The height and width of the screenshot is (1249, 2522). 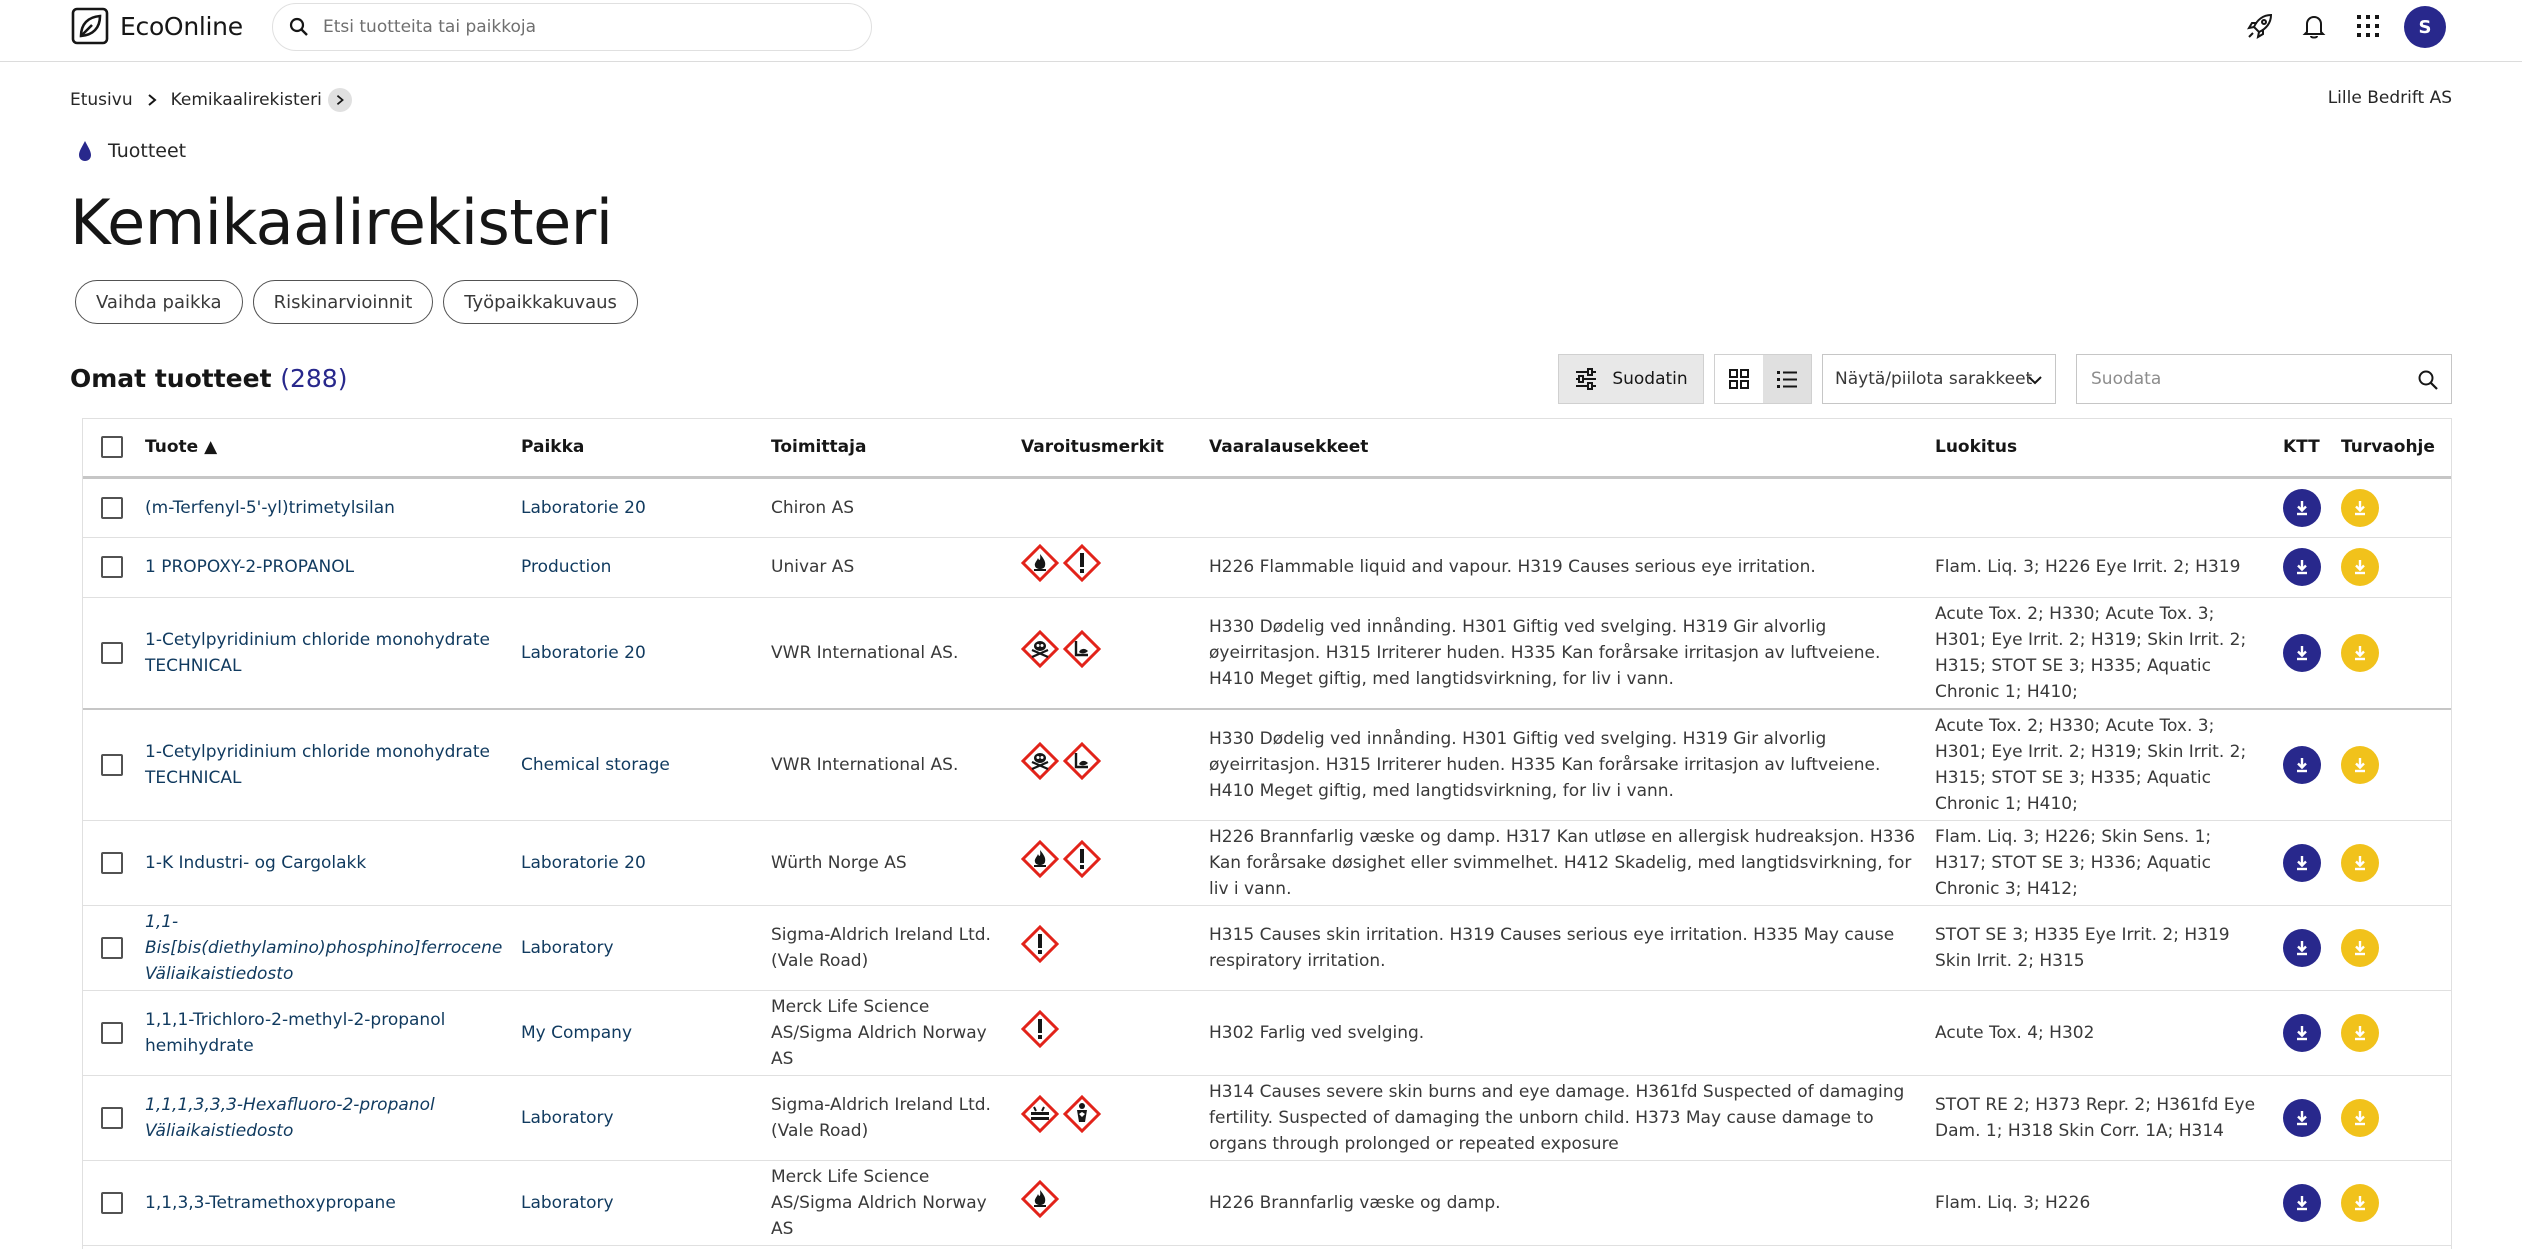 What do you see at coordinates (2304, 448) in the screenshot?
I see `column-header-ktt: KTT` at bounding box center [2304, 448].